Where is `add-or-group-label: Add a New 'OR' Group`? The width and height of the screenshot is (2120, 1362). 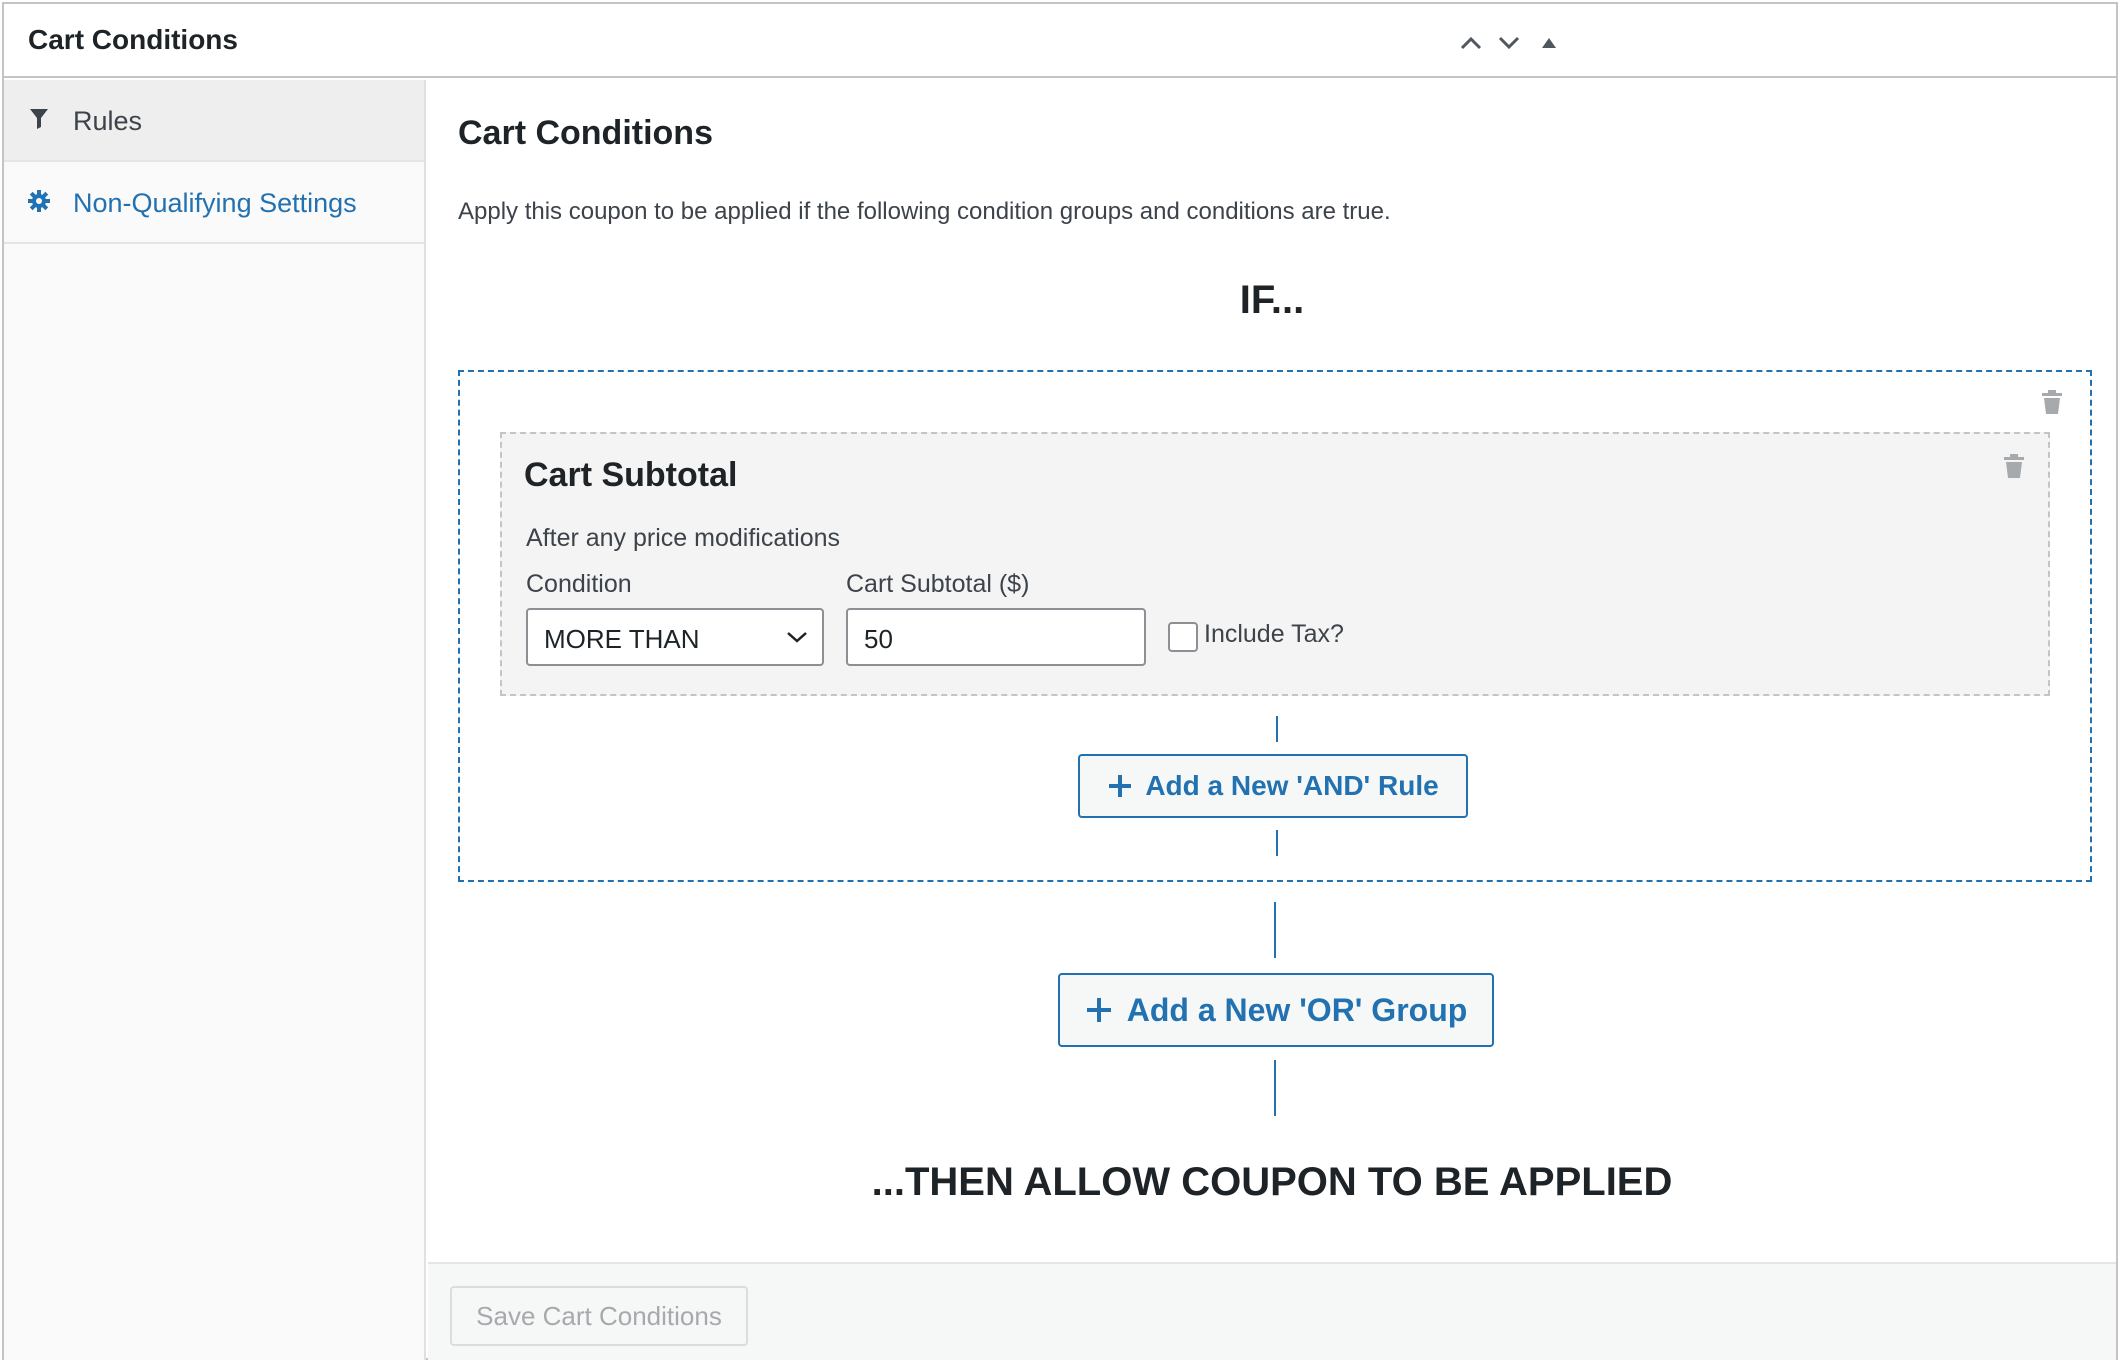
add-or-group-label: Add a New 'OR' Group is located at coordinates (1297, 1009).